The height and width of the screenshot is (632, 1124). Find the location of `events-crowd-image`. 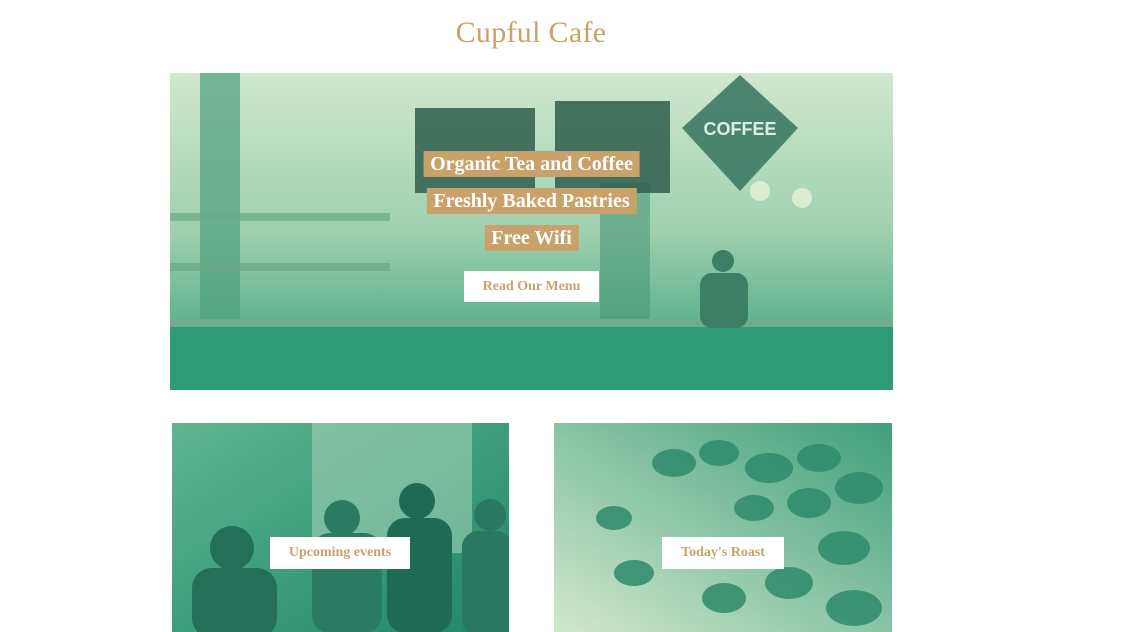

events-crowd-image is located at coordinates (340, 527).